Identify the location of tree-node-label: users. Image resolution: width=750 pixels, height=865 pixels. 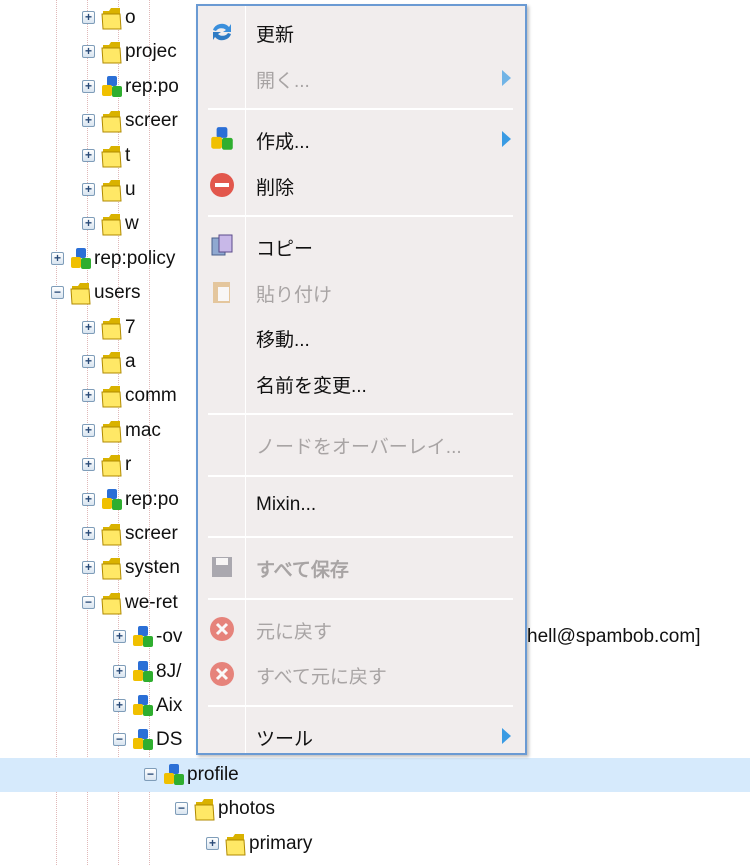
(117, 293).